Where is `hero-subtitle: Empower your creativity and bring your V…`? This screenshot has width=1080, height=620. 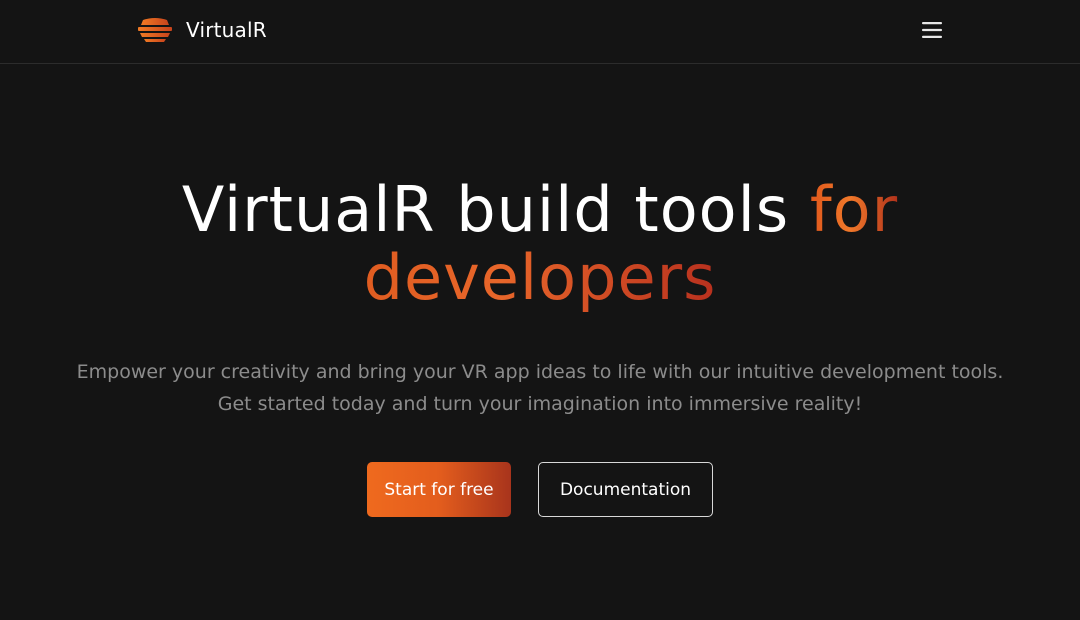
hero-subtitle: Empower your creativity and bring your V… is located at coordinates (540, 388).